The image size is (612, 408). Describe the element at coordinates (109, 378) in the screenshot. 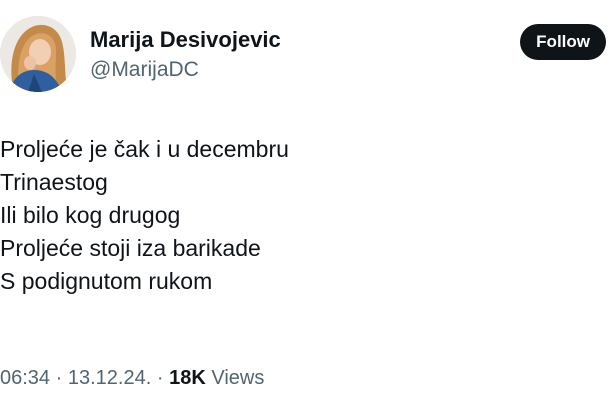

I see `tweet-date: 13.12.24.` at that location.